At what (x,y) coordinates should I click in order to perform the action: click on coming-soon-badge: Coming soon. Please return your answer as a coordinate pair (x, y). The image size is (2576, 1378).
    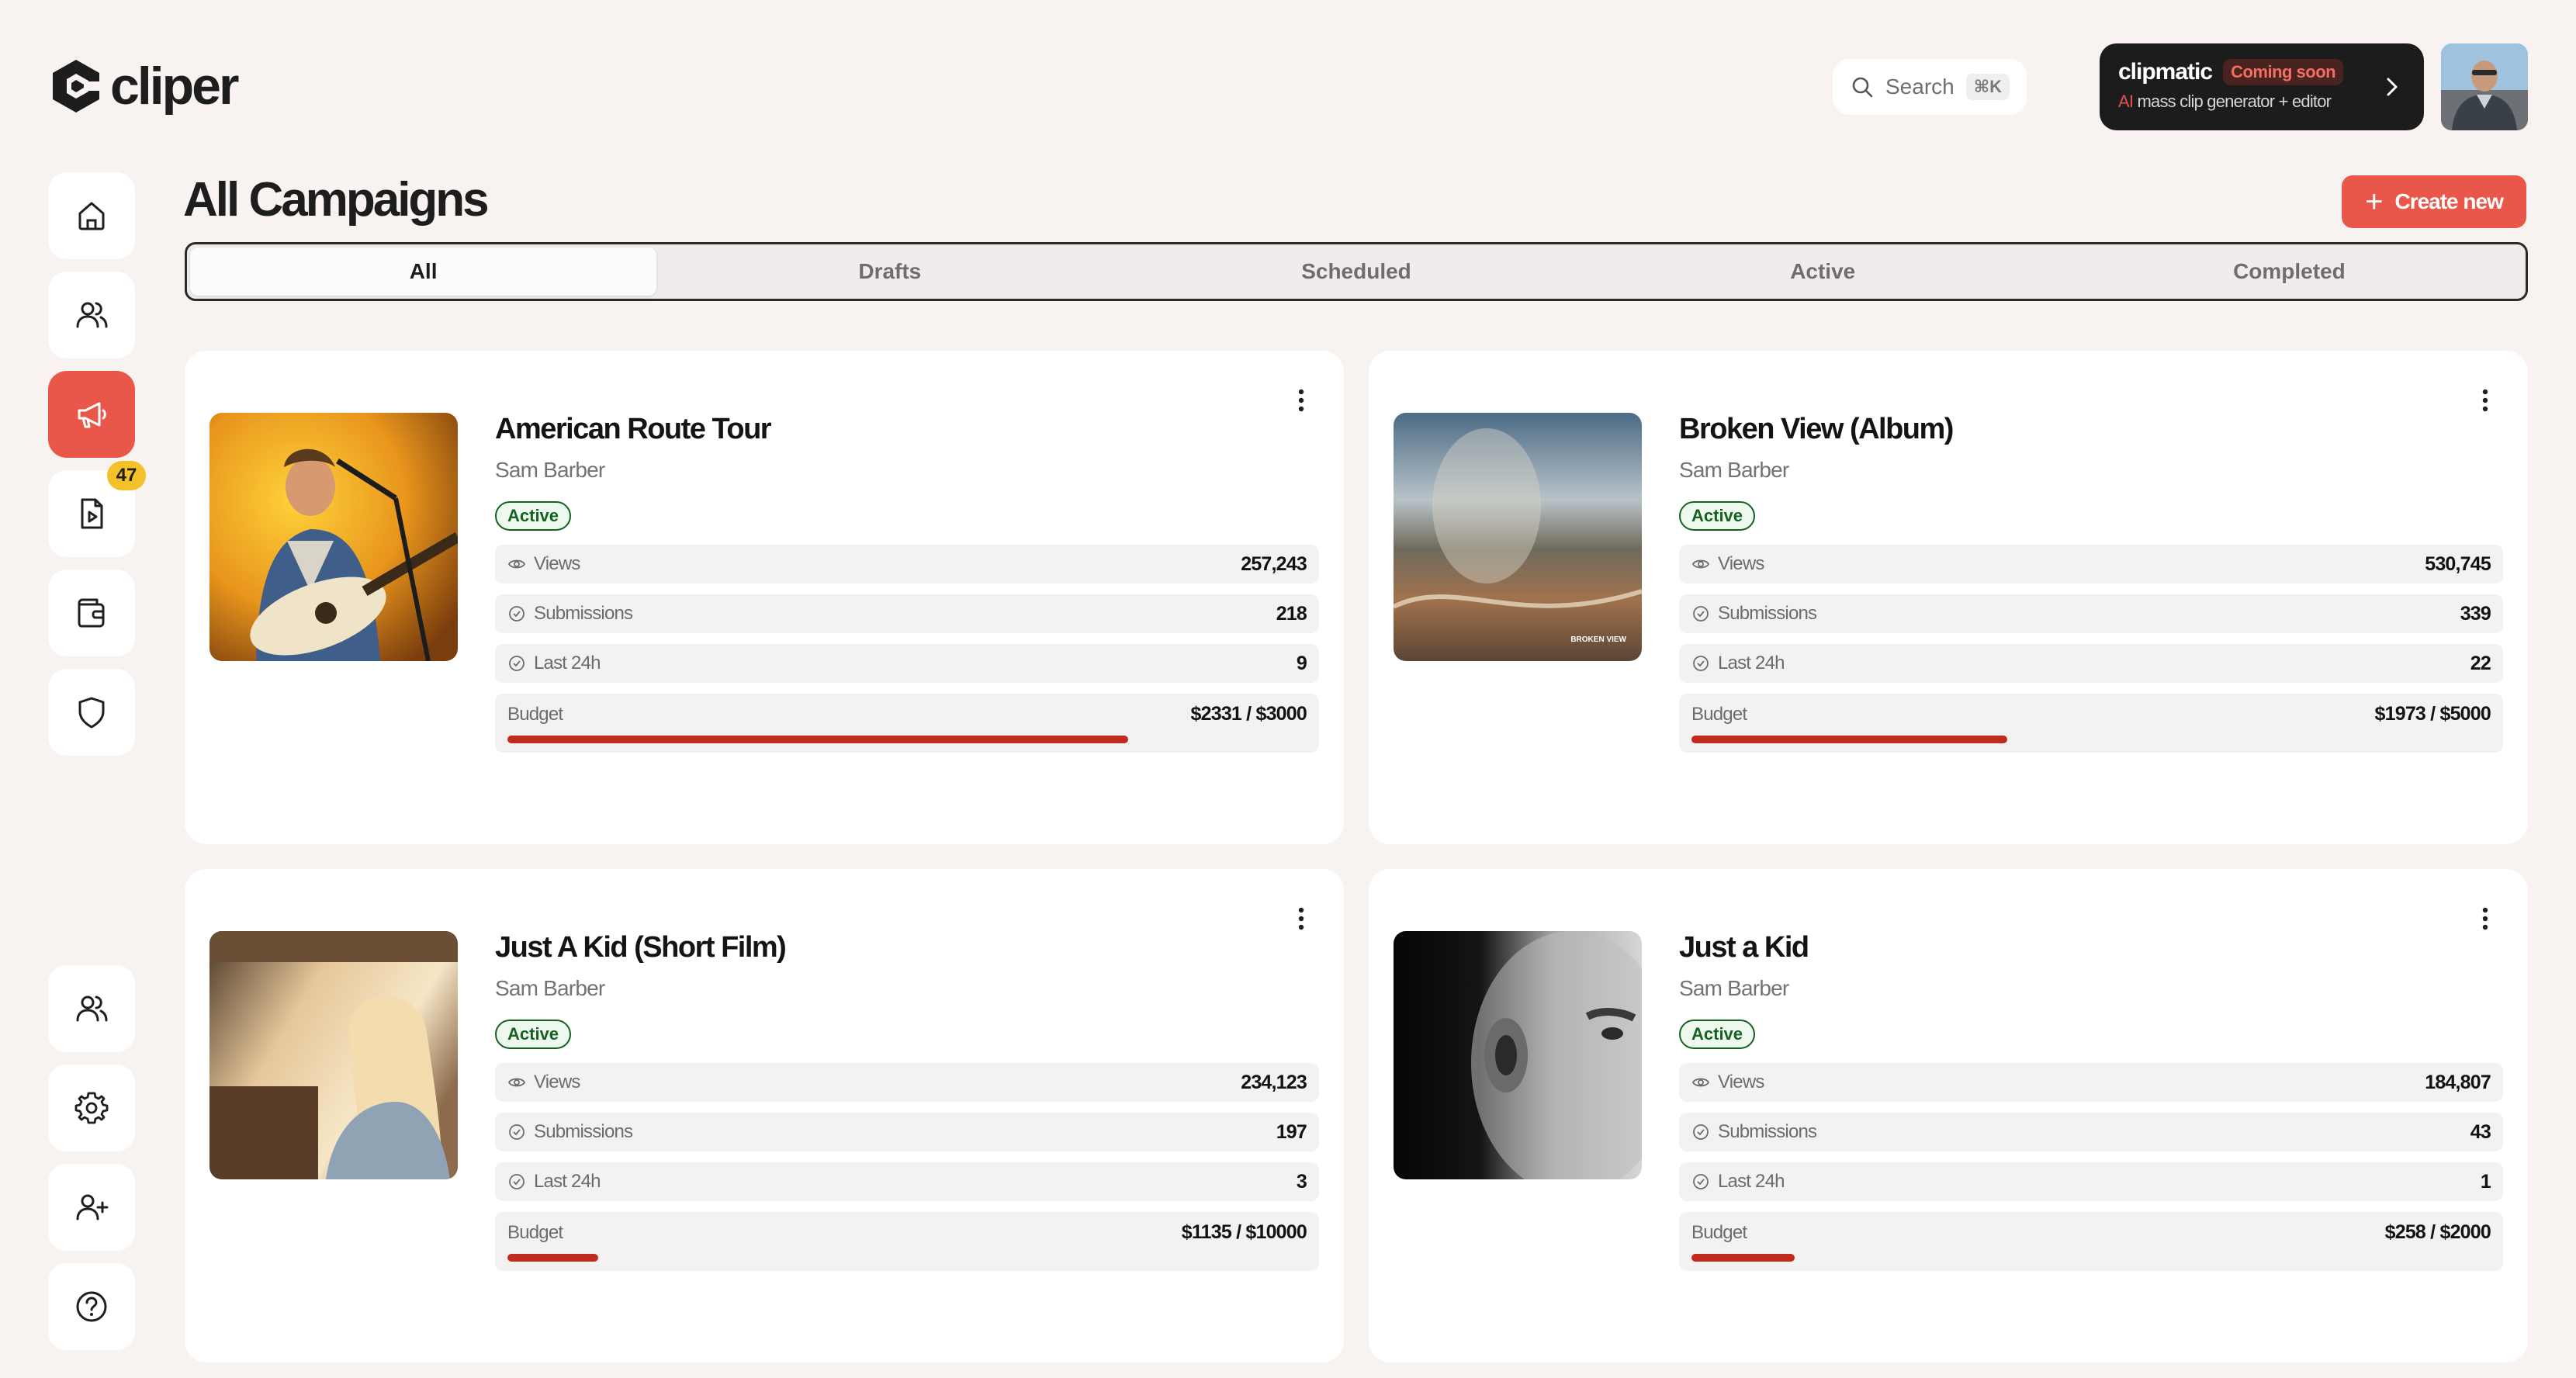
    Looking at the image, I should click on (2283, 72).